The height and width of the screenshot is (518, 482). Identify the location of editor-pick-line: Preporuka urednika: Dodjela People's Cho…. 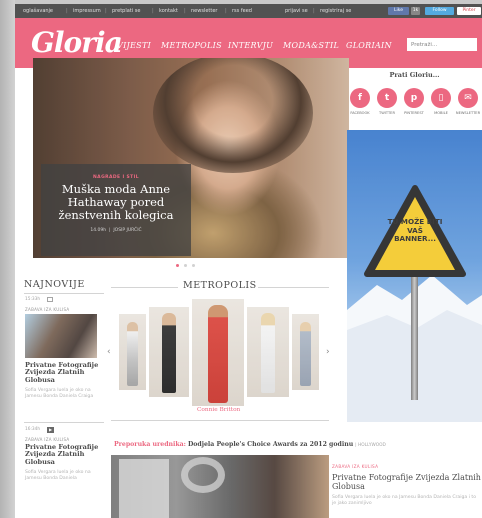
(250, 444).